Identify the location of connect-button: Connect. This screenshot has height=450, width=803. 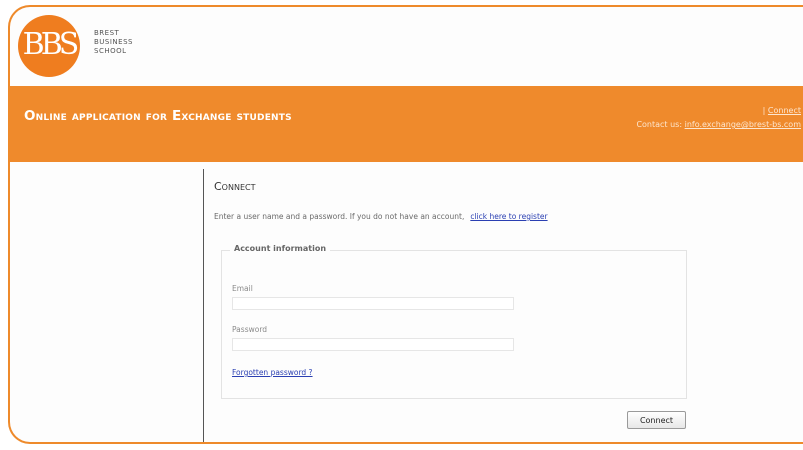
(656, 420).